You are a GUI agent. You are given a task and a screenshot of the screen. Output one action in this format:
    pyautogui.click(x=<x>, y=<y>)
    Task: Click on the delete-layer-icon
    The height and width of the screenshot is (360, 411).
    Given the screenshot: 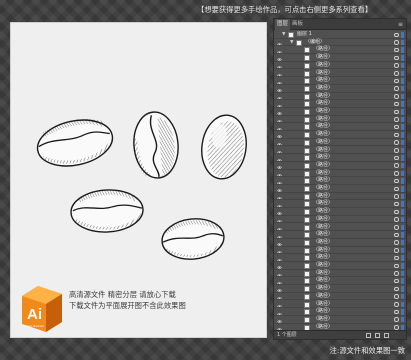 What is the action you would take?
    pyautogui.click(x=386, y=335)
    